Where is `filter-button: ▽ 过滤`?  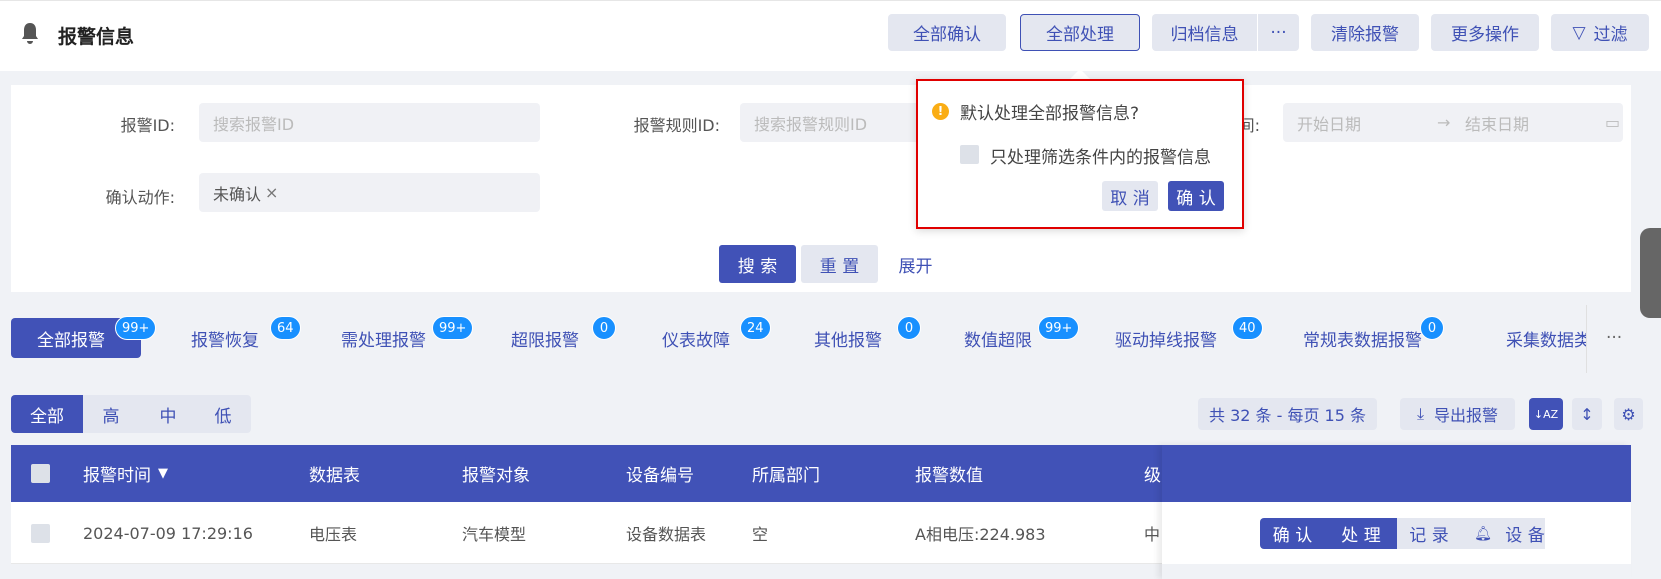 filter-button: ▽ 过滤 is located at coordinates (1600, 32).